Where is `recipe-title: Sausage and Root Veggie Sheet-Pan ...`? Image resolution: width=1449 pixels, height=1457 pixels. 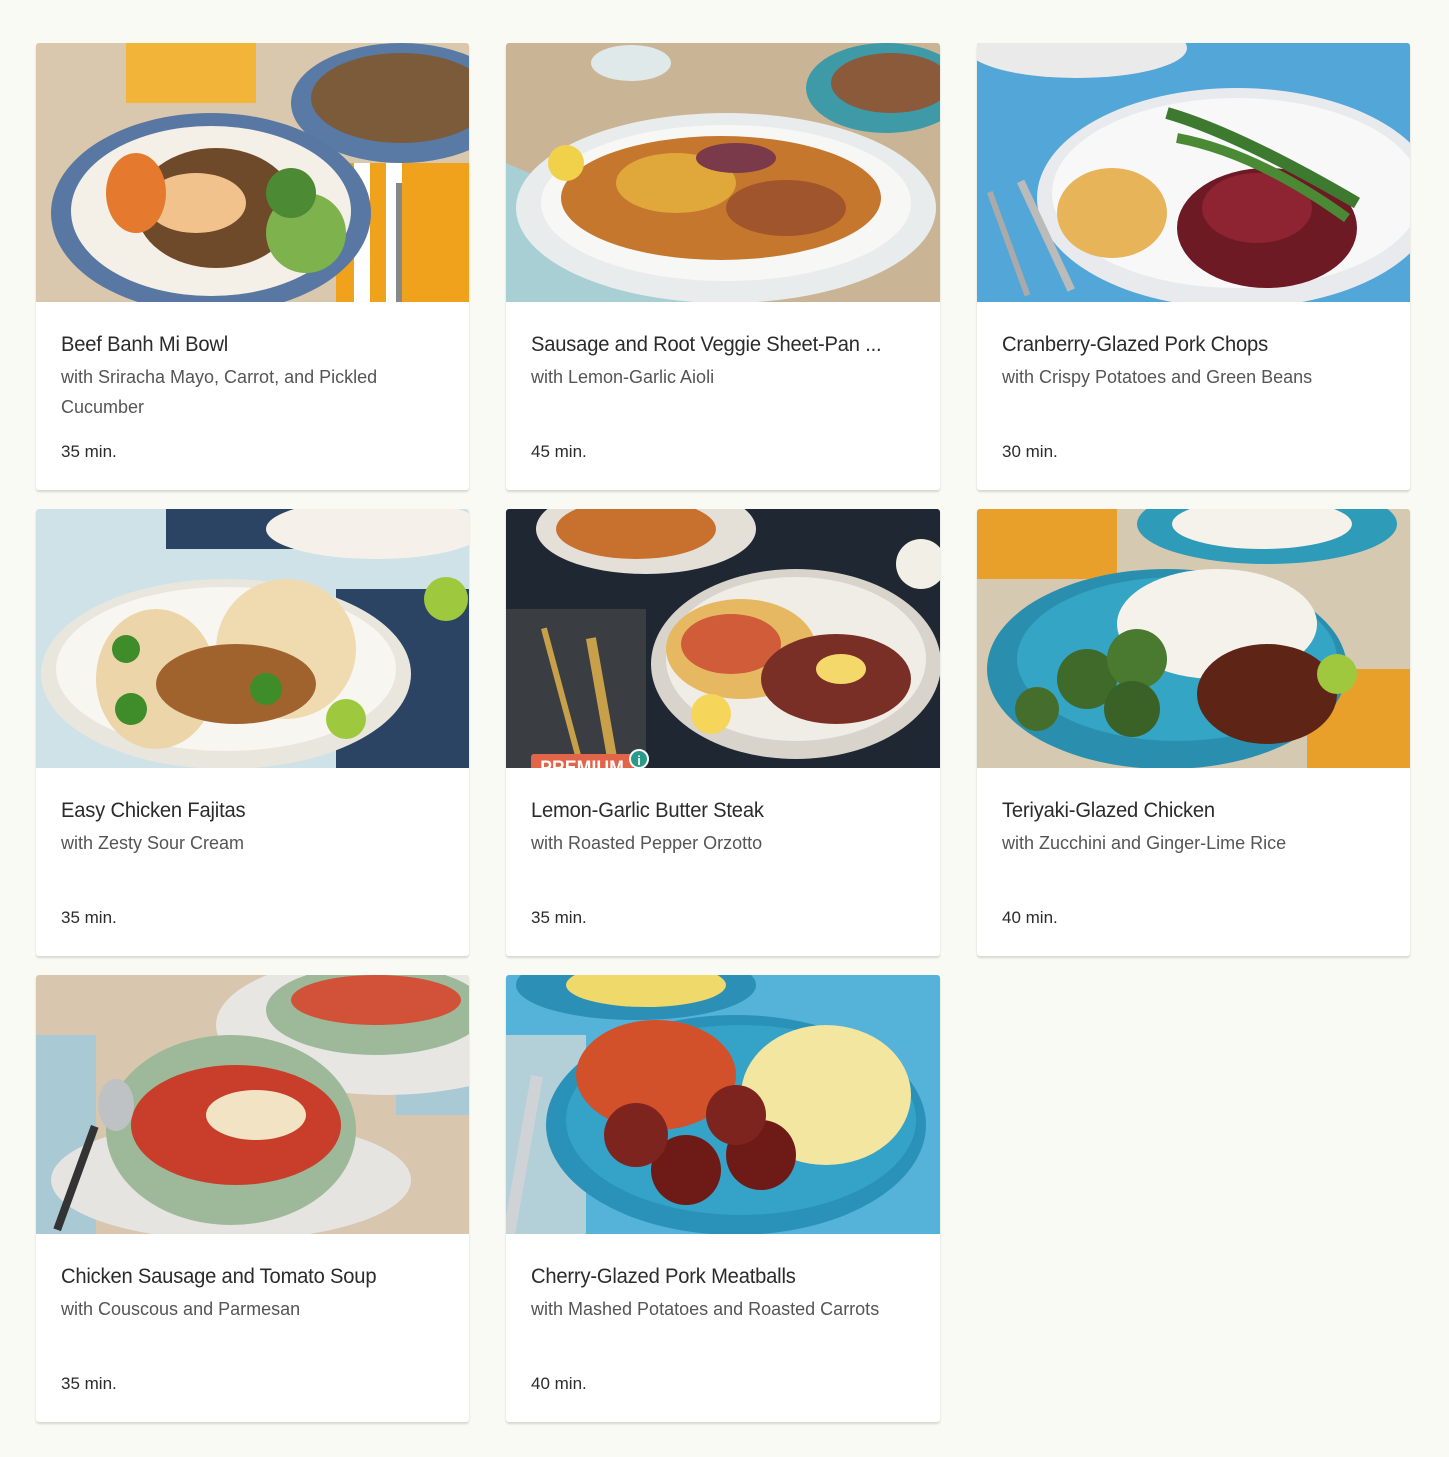 recipe-title: Sausage and Root Veggie Sheet-Pan ... is located at coordinates (716, 345).